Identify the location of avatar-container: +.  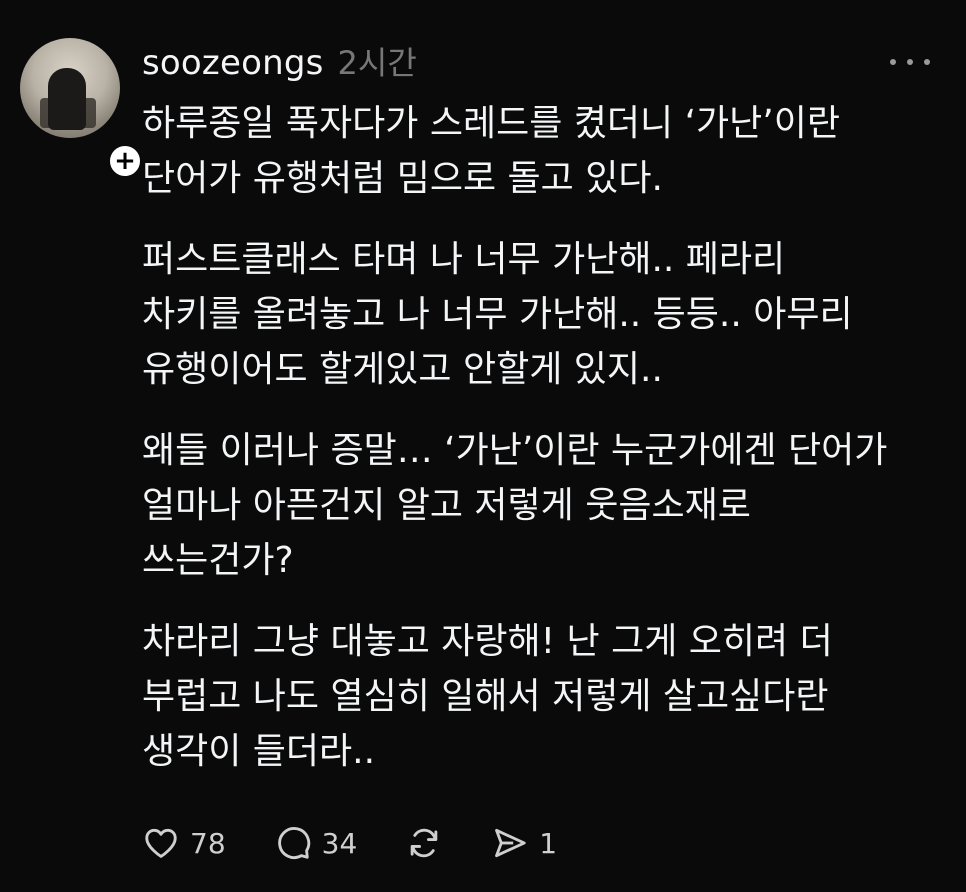
(82, 109).